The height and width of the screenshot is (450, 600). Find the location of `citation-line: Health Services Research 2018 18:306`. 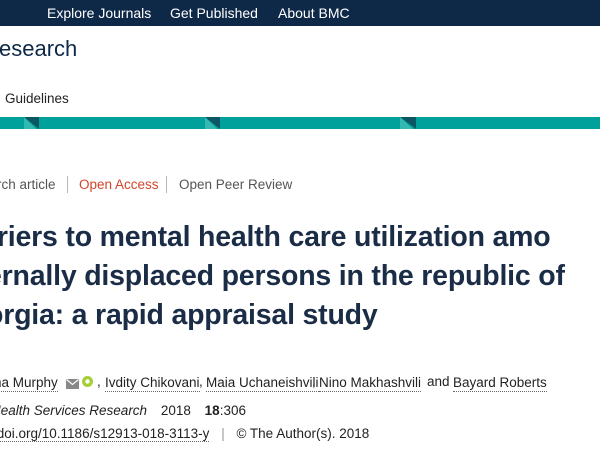

citation-line: Health Services Research 2018 18:306 is located at coordinates (123, 410).